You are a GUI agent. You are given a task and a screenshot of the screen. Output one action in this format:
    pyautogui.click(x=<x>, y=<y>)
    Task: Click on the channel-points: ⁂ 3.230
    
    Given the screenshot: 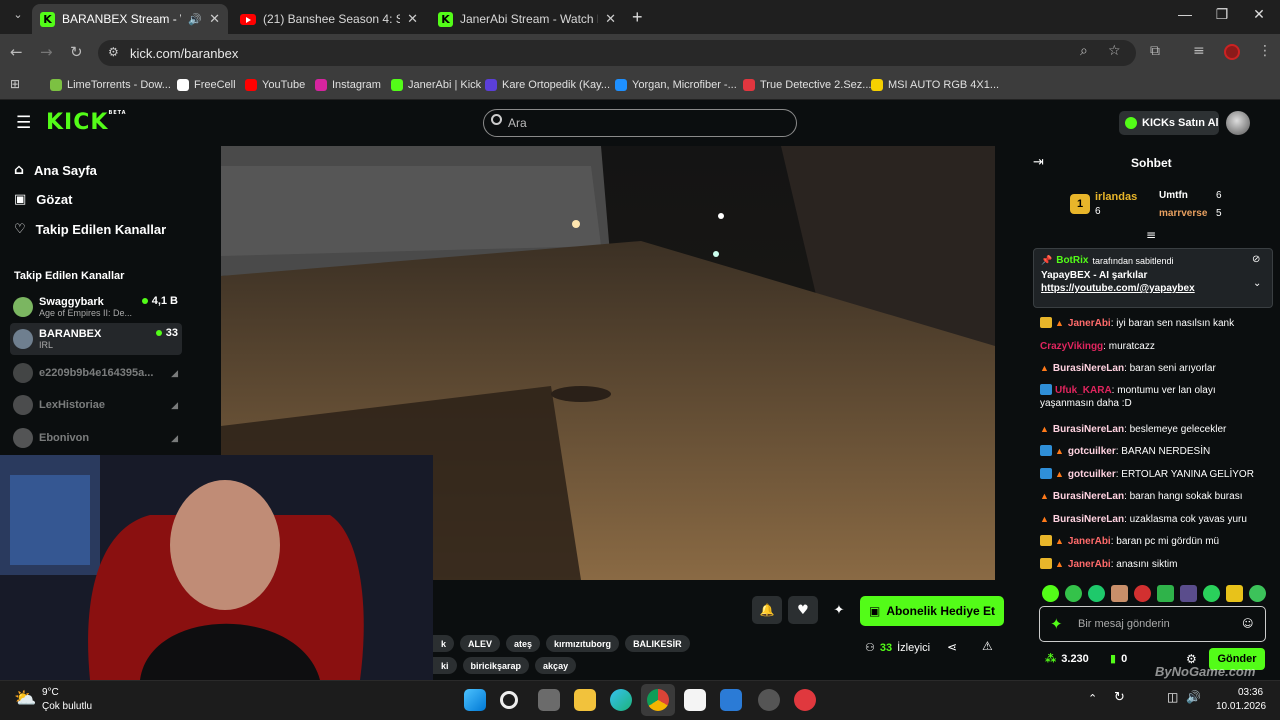 What is the action you would take?
    pyautogui.click(x=1067, y=658)
    